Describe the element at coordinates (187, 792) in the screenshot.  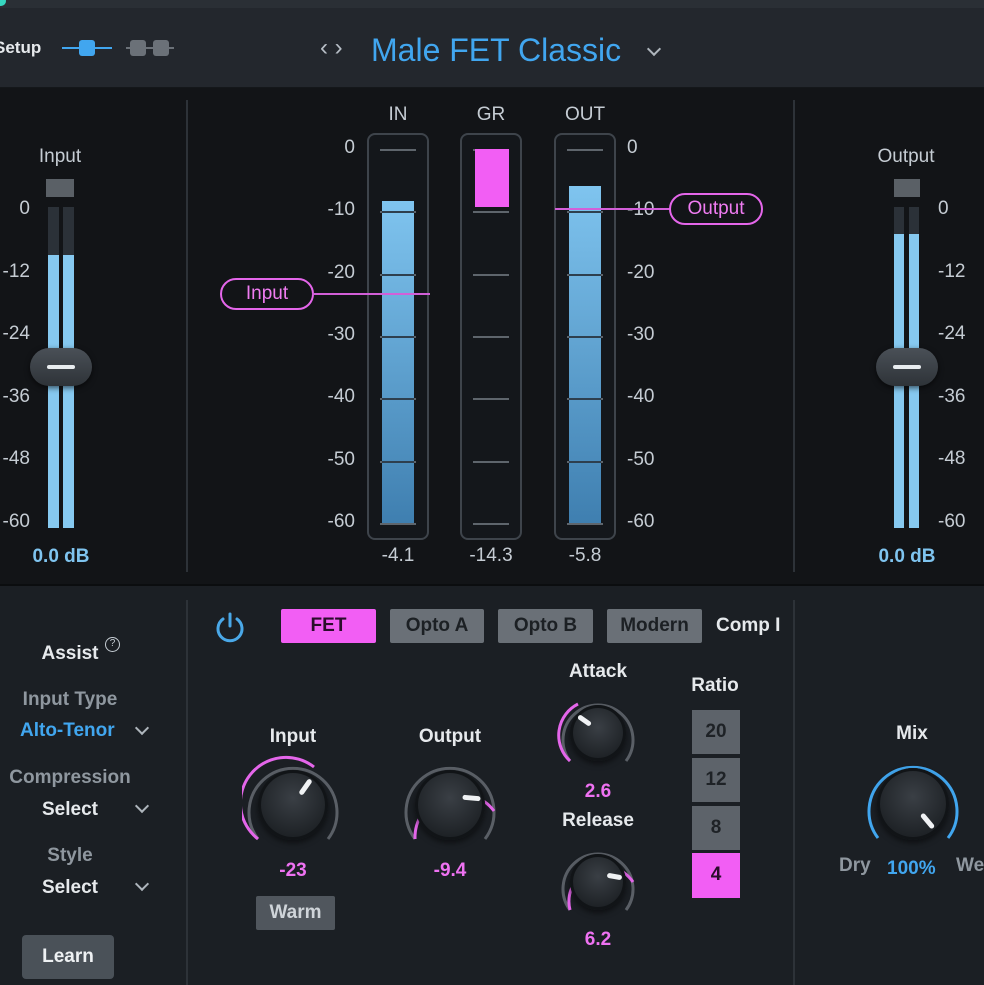
I see `divider` at that location.